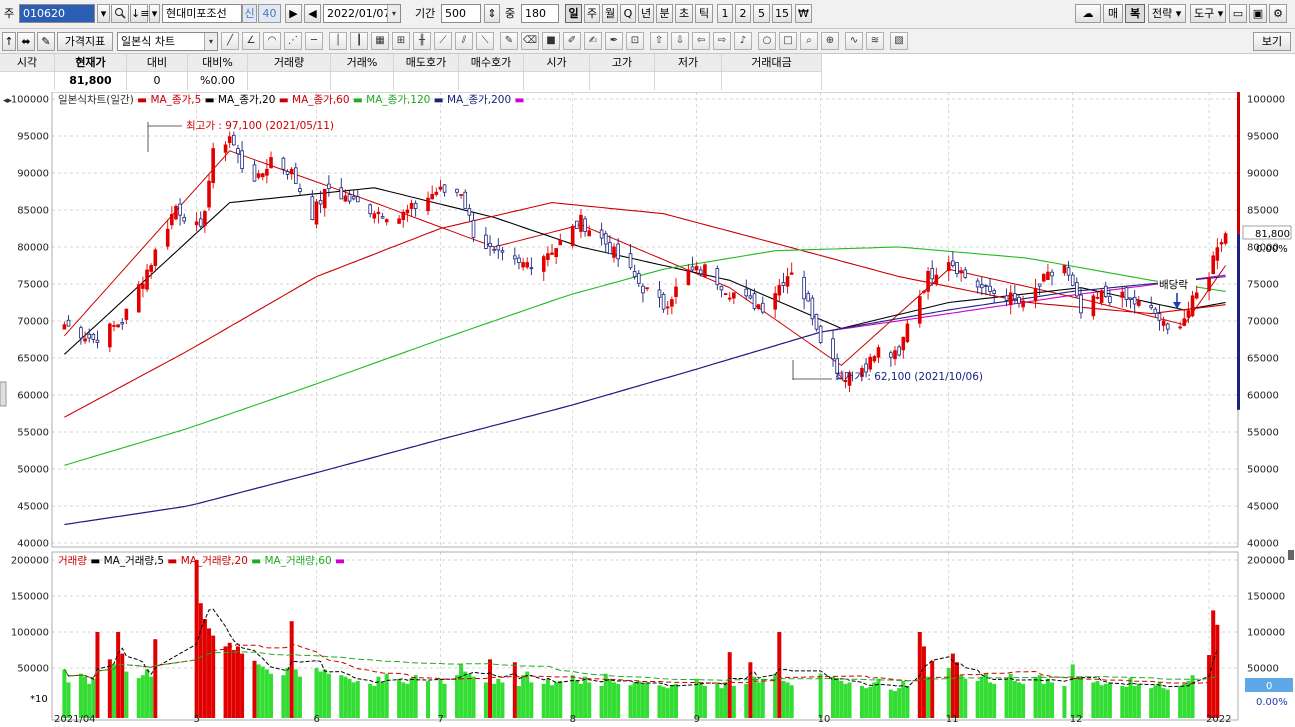 The width and height of the screenshot is (1295, 727). I want to click on interval-button: 초, so click(684, 13).